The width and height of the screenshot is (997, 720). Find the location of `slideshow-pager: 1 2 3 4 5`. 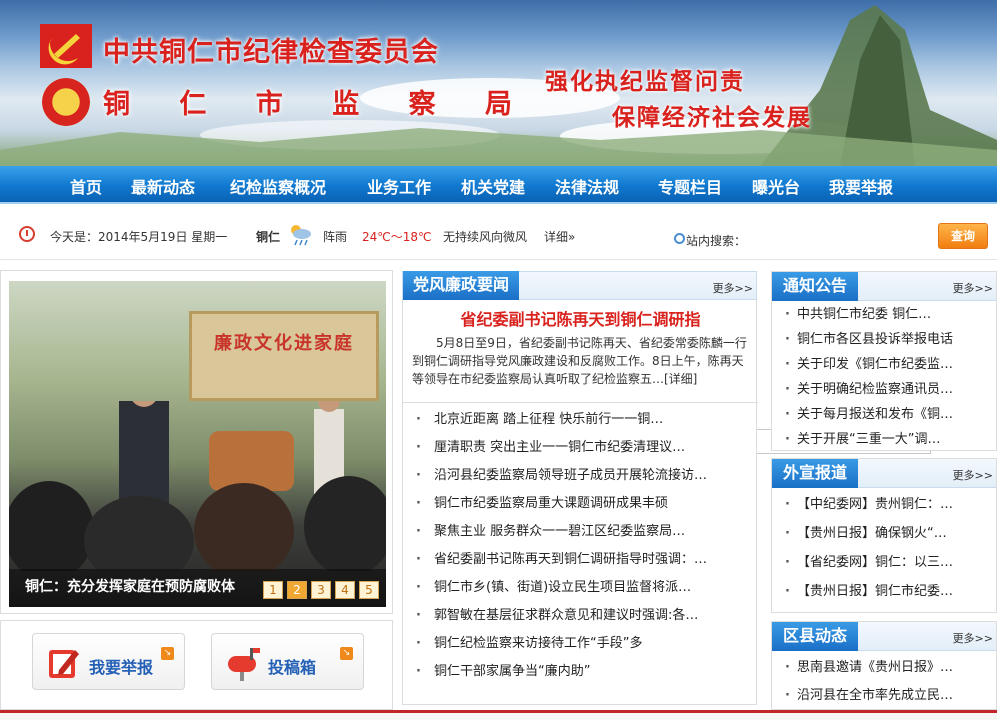

slideshow-pager: 1 2 3 4 5 is located at coordinates (321, 590).